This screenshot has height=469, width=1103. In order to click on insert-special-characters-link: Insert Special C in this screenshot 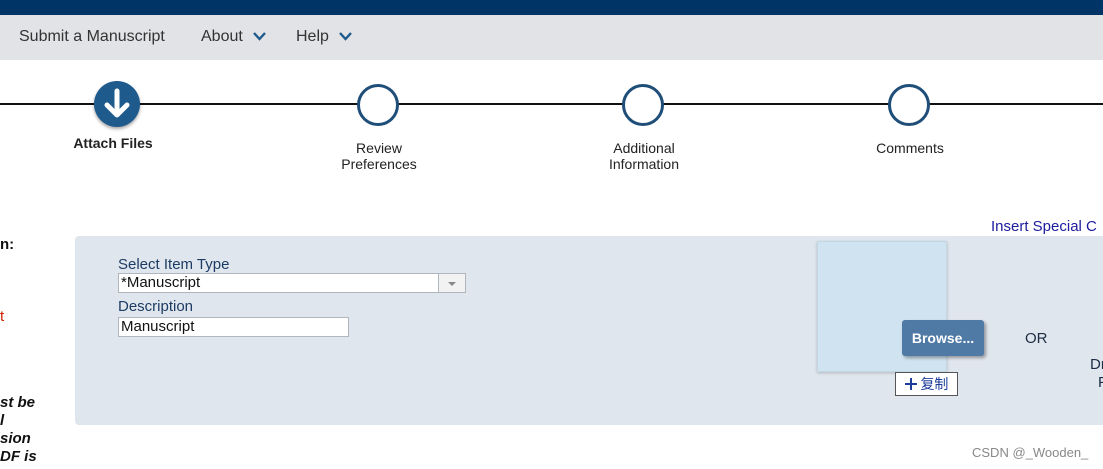, I will do `click(1044, 226)`.